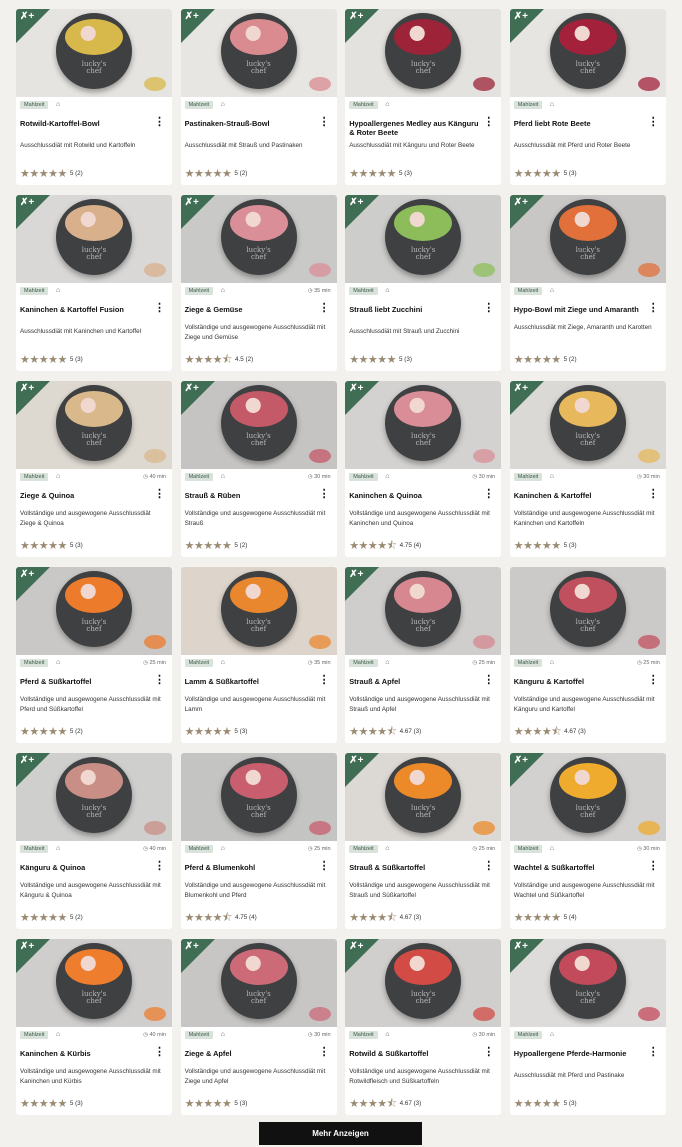  I want to click on product-title: Pastinaken-Strauß-Bowl, so click(252, 123).